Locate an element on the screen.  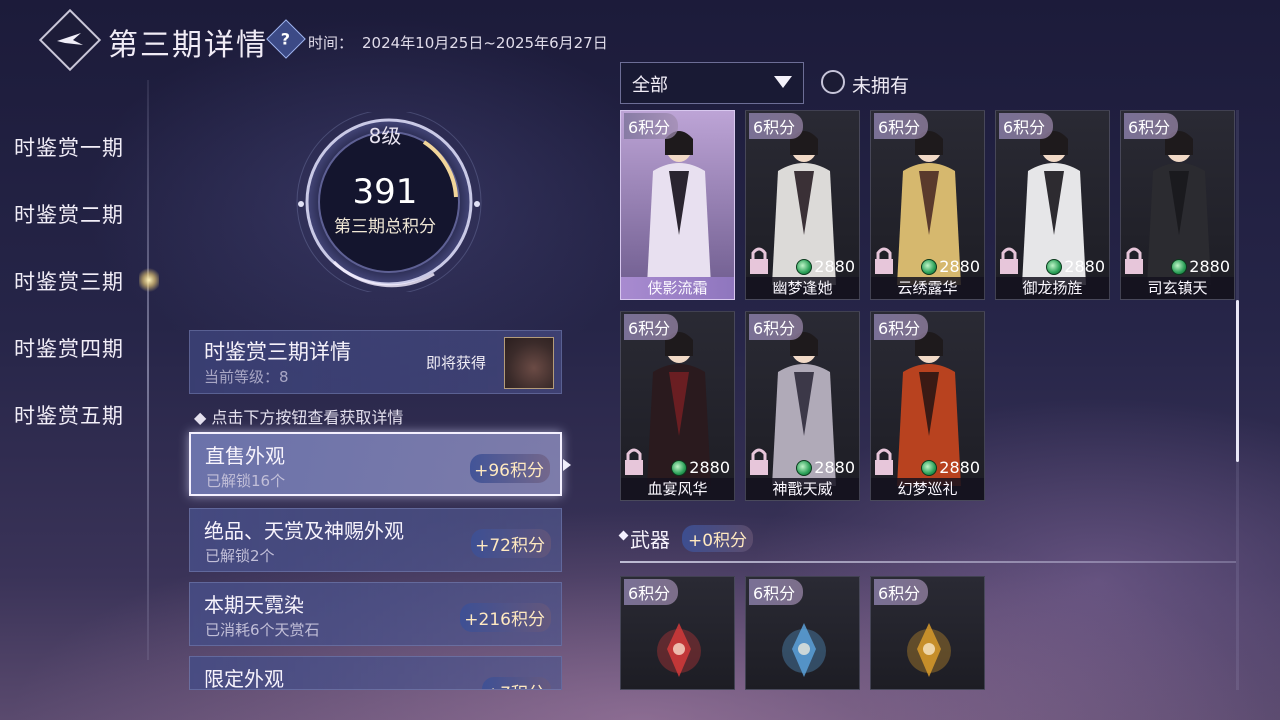
outfit-name: 司玄镇天 is located at coordinates (1177, 288).